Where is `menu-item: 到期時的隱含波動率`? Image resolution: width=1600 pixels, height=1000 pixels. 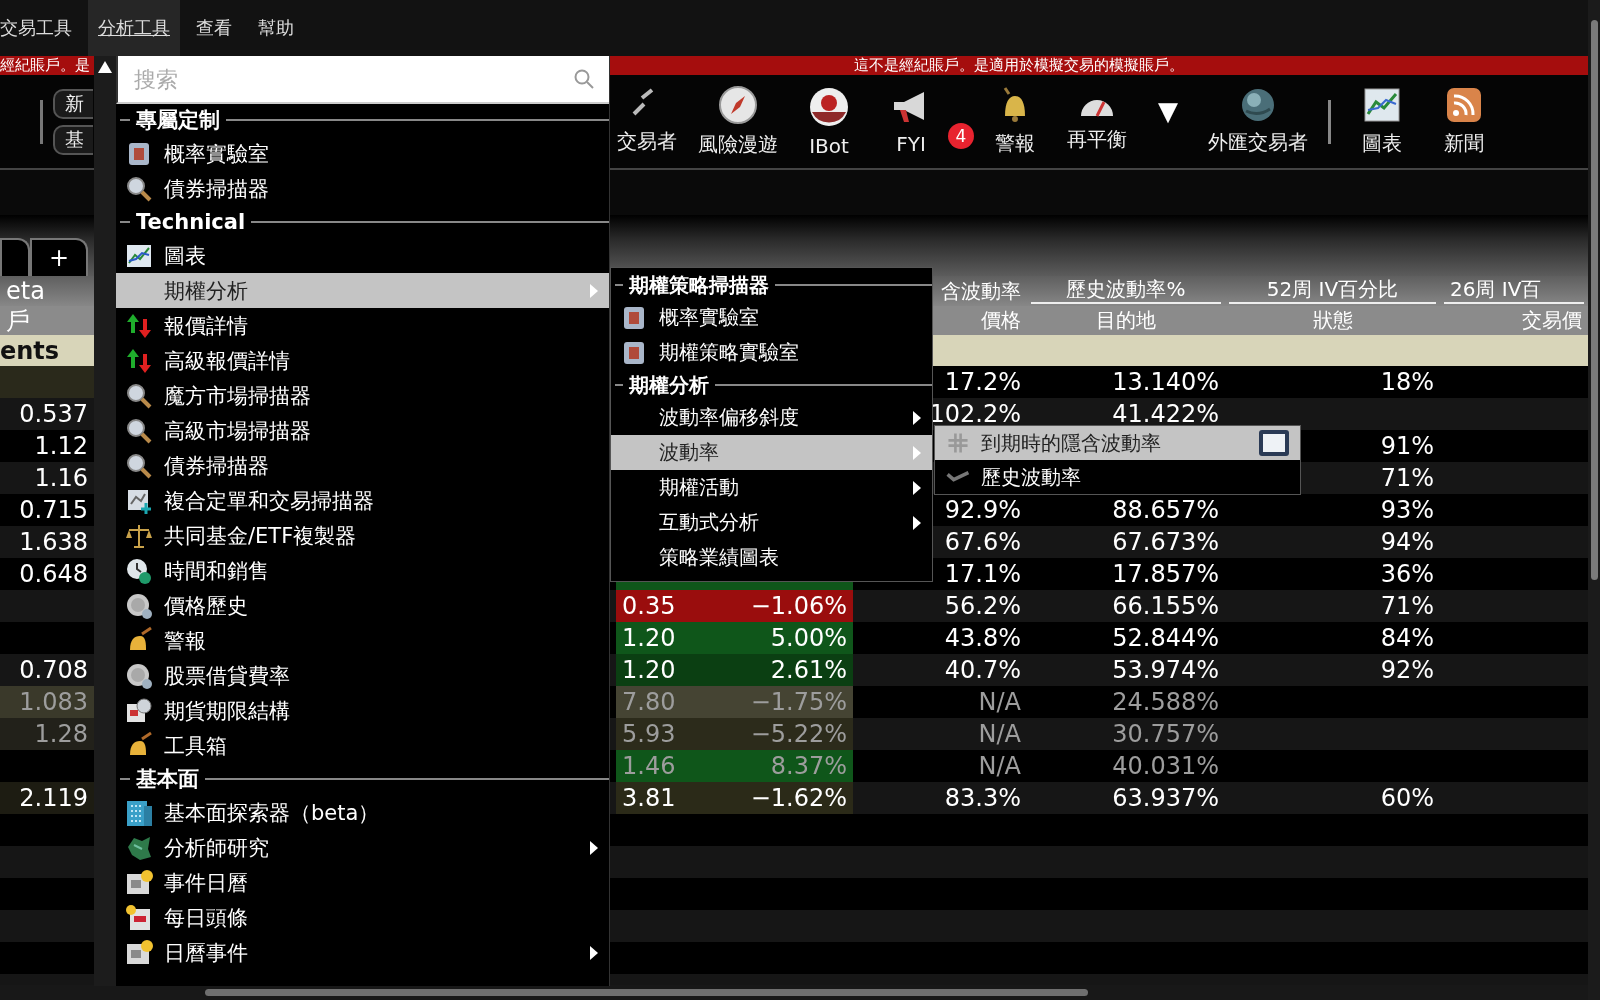
menu-item: 到期時的隱含波動率 is located at coordinates (1117, 443).